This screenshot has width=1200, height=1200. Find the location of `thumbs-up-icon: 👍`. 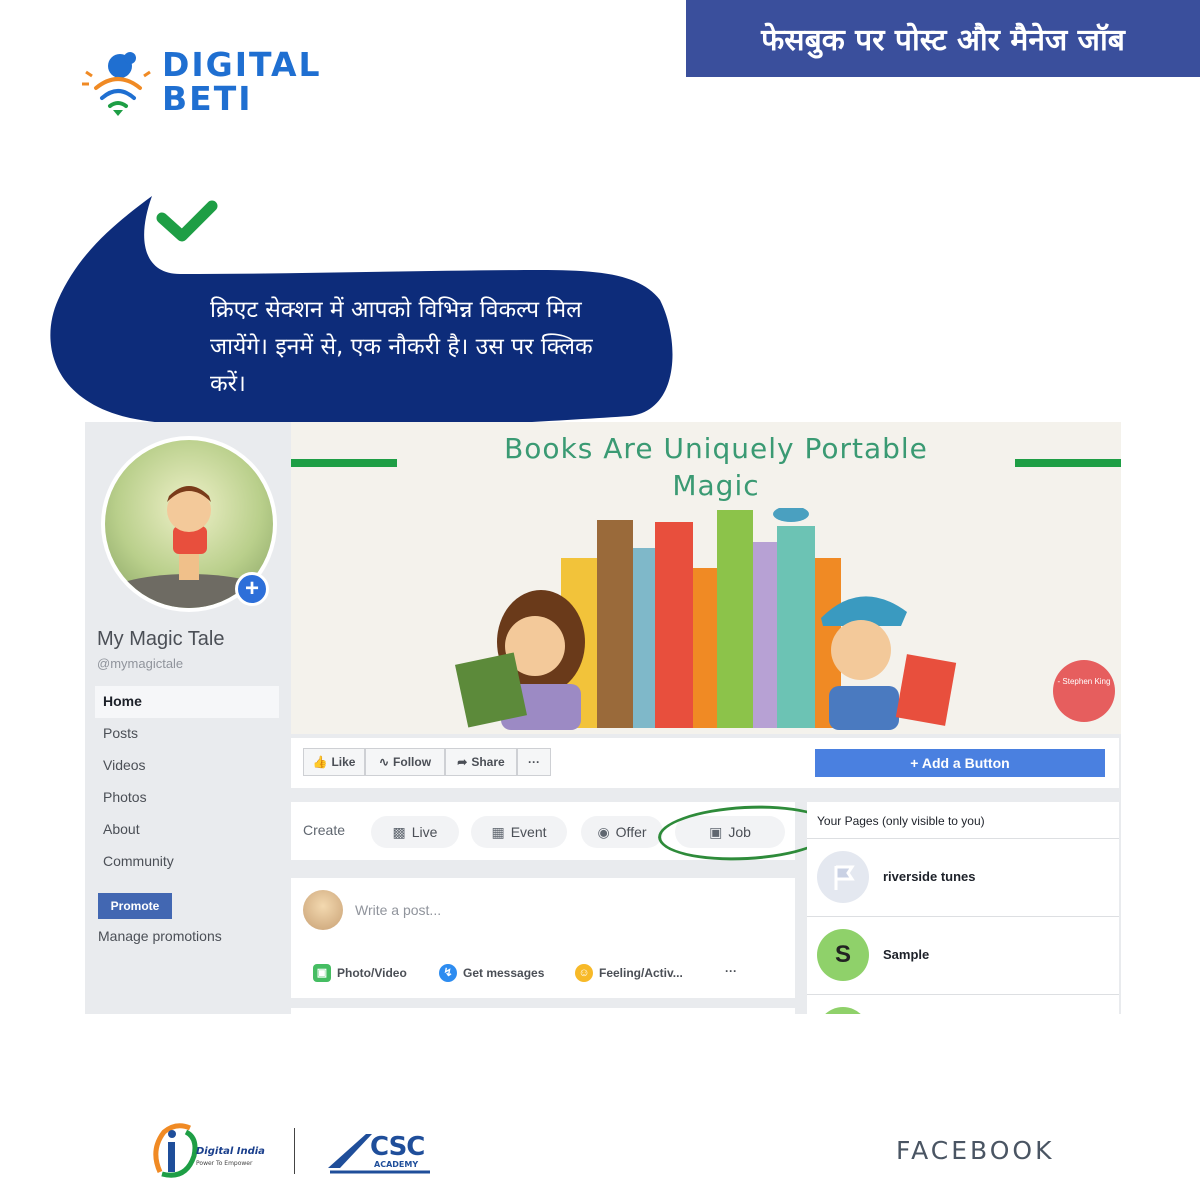

thumbs-up-icon: 👍 is located at coordinates (320, 762).